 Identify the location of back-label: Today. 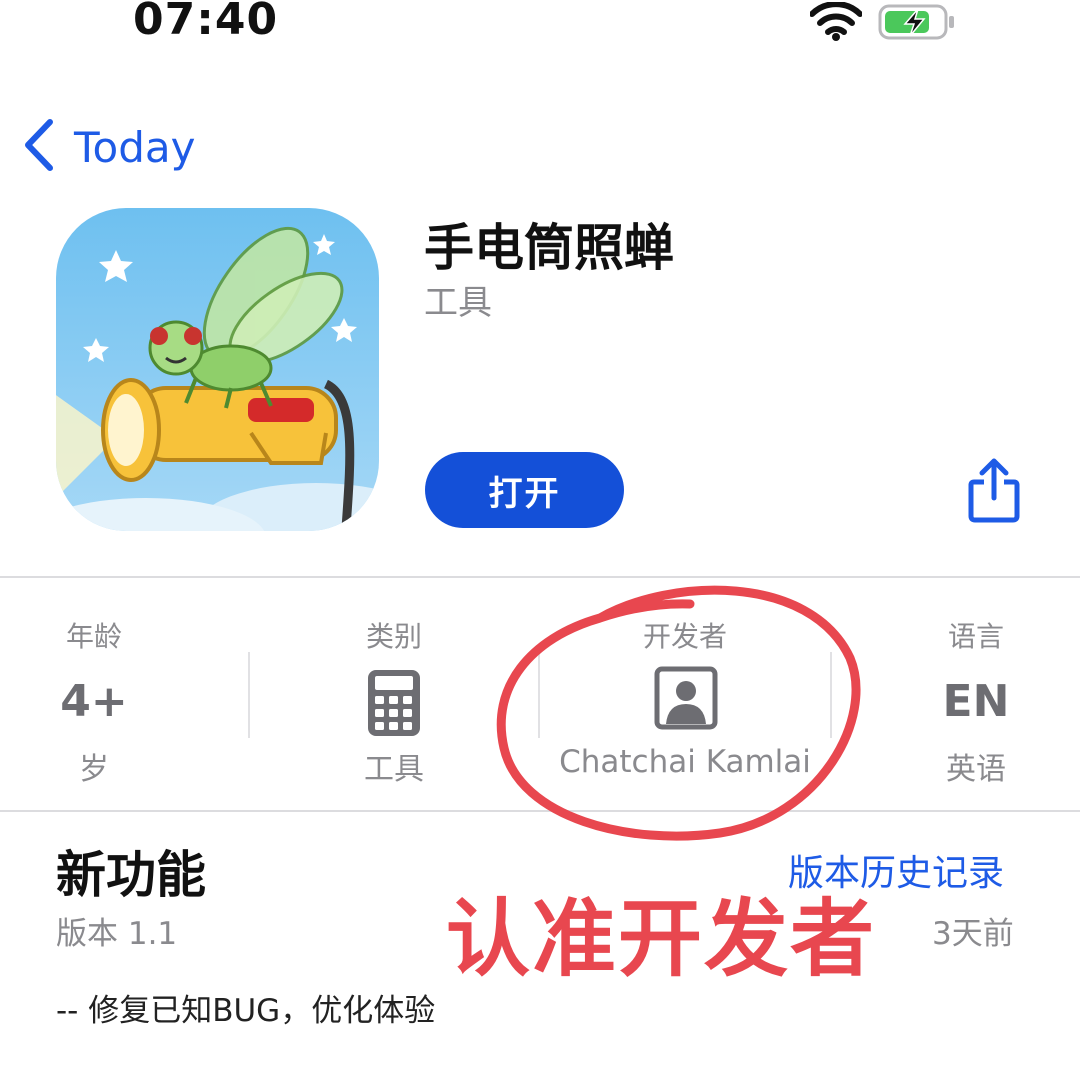
(135, 147).